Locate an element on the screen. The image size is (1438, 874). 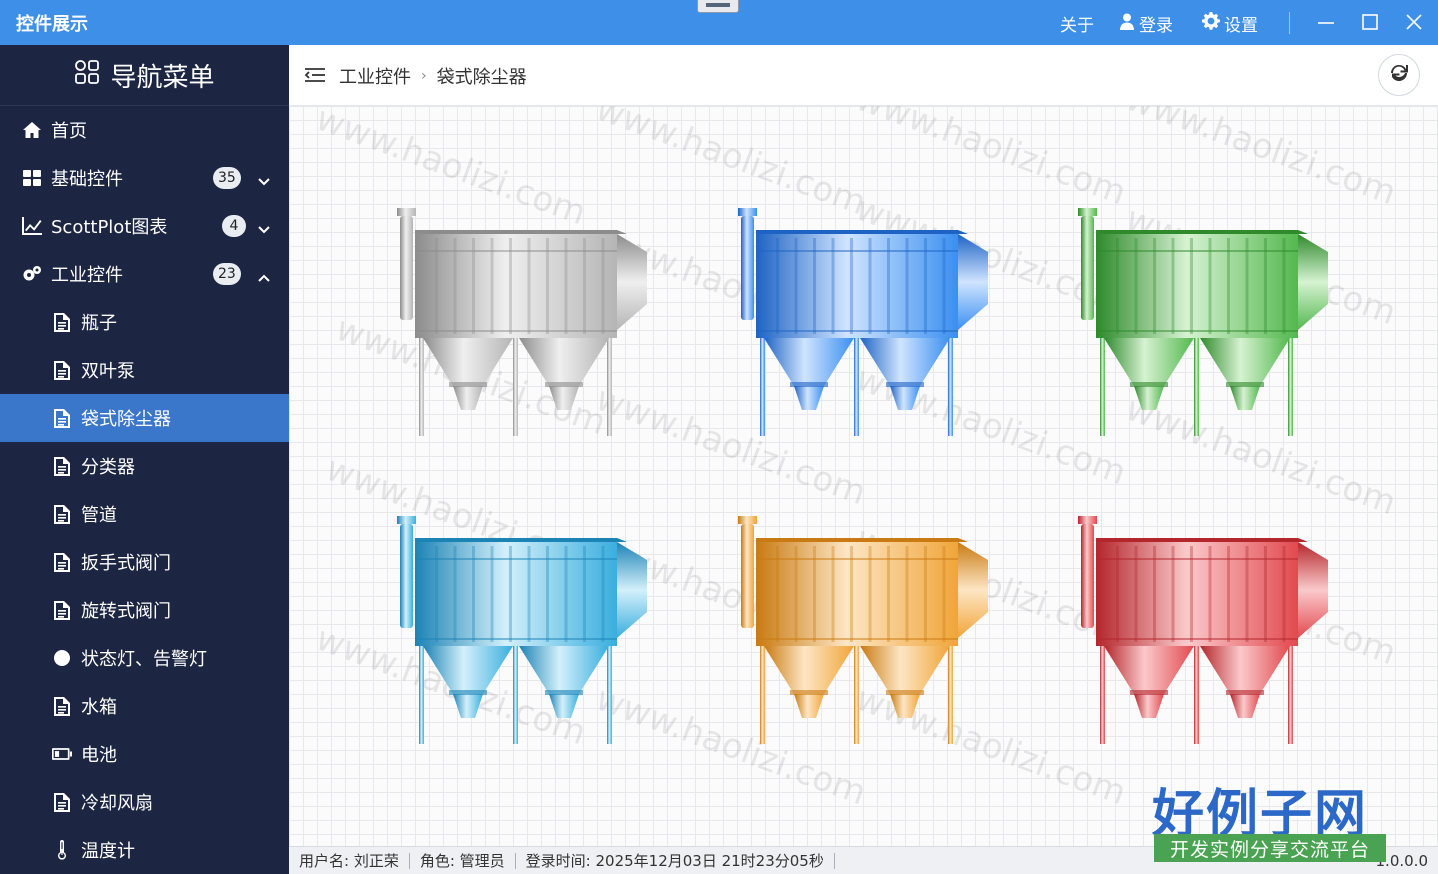
bag-filter-collector-red is located at coordinates (1208, 631).